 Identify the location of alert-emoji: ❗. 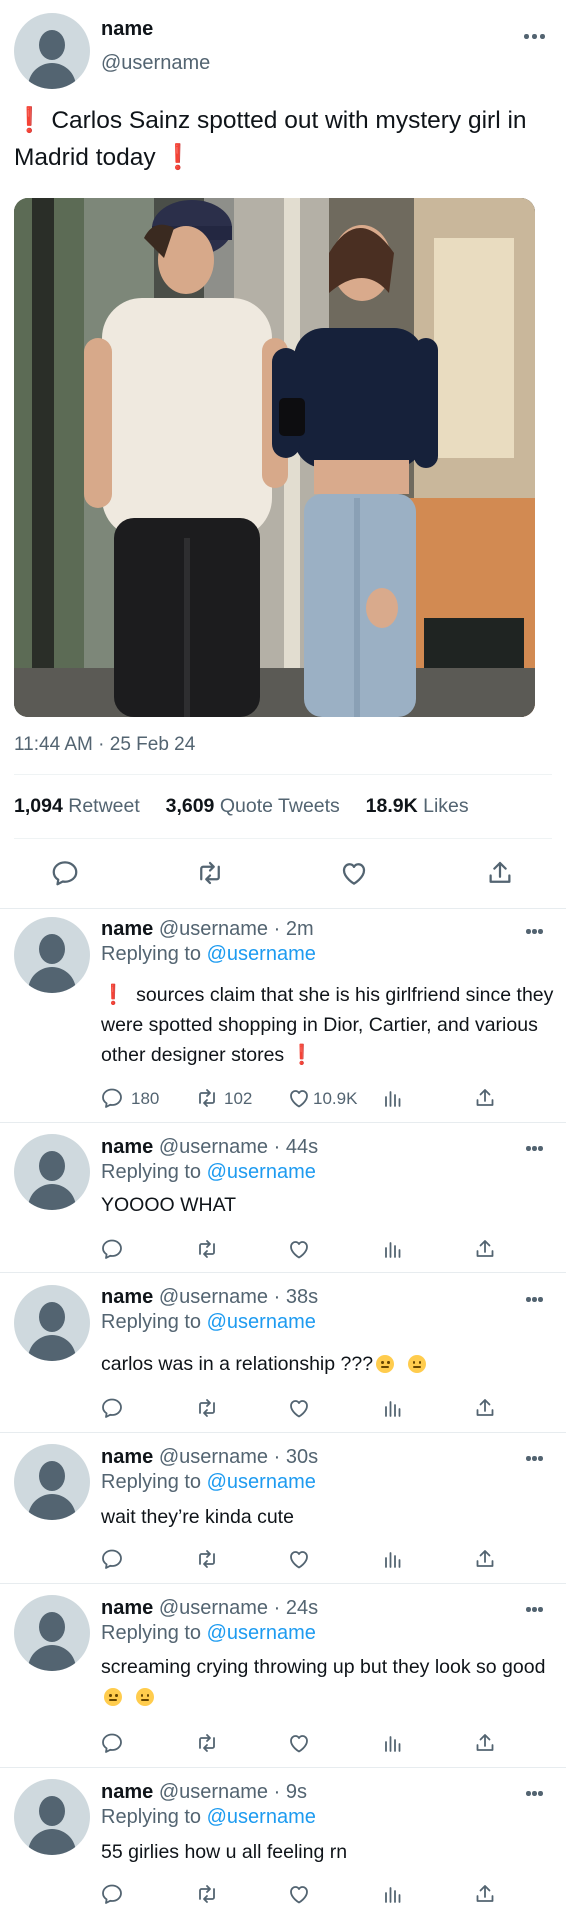
(29, 120).